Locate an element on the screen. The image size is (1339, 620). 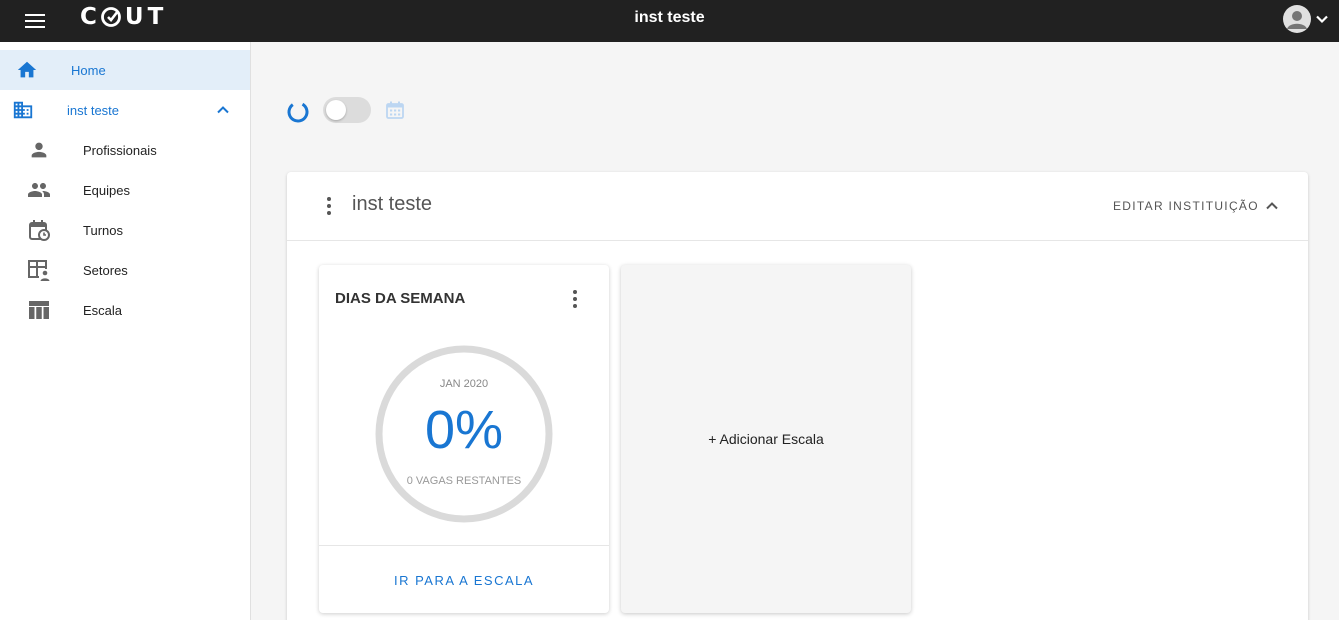
account-circle-icon is located at coordinates (1297, 19).